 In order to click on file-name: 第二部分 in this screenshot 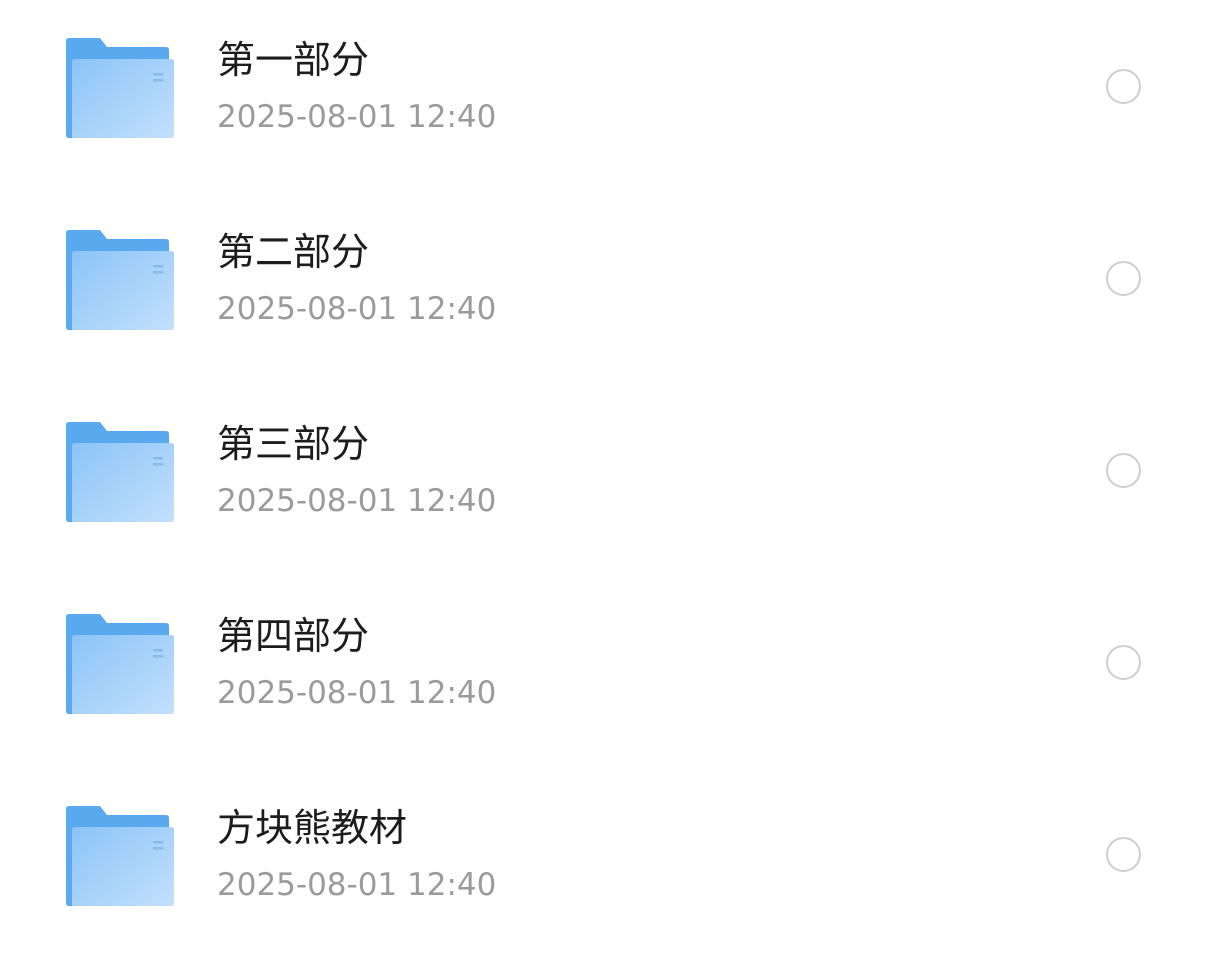, I will do `click(293, 252)`.